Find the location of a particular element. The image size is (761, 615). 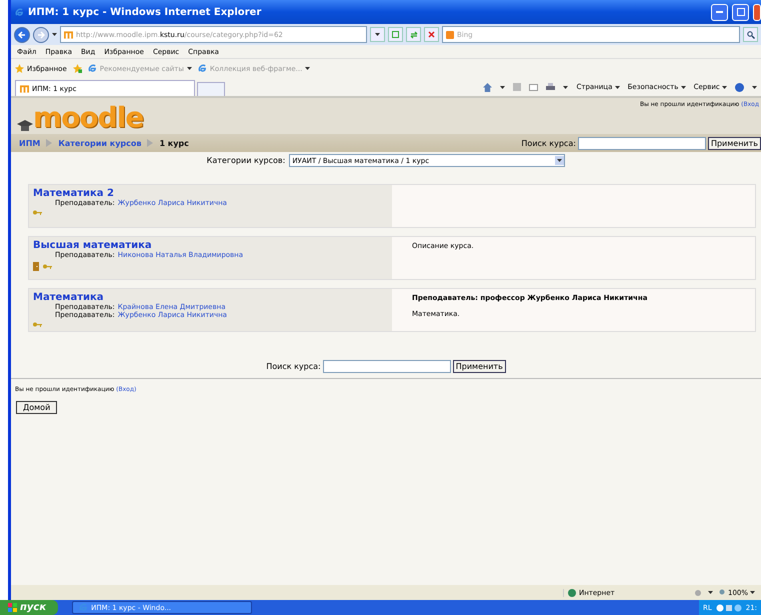

refresh-icon is located at coordinates (414, 34).